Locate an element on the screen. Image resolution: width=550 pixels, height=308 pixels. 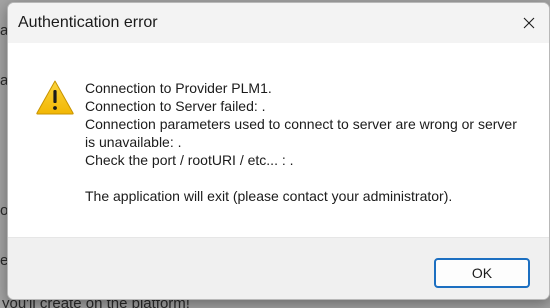
close-icon is located at coordinates (529, 23).